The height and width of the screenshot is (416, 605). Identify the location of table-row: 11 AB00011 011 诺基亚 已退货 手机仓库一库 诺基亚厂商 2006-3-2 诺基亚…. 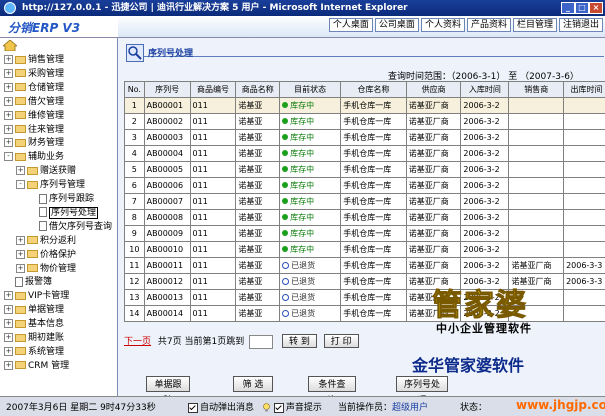
(364, 265).